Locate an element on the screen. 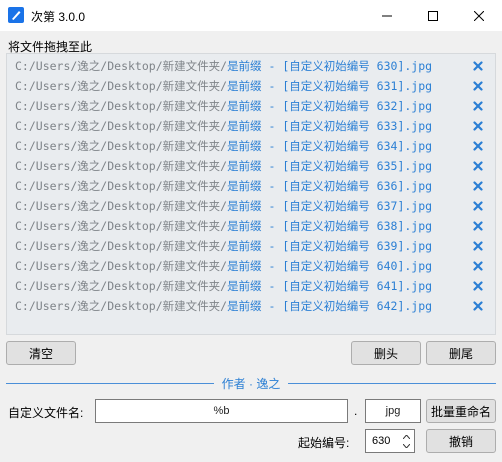  filename-label: 自定义文件名: is located at coordinates (46, 413).